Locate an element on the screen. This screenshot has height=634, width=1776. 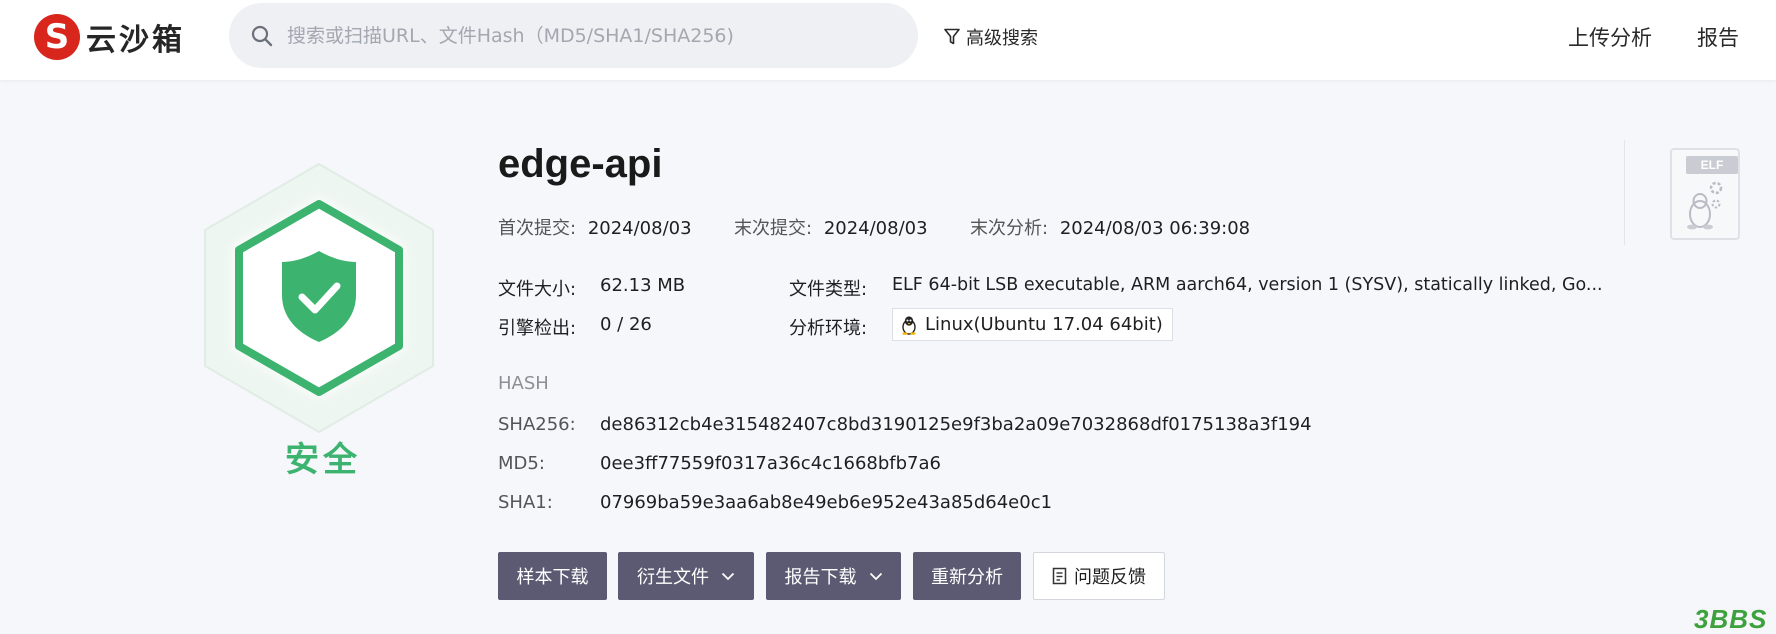
linux-penguin-icon is located at coordinates (909, 325).